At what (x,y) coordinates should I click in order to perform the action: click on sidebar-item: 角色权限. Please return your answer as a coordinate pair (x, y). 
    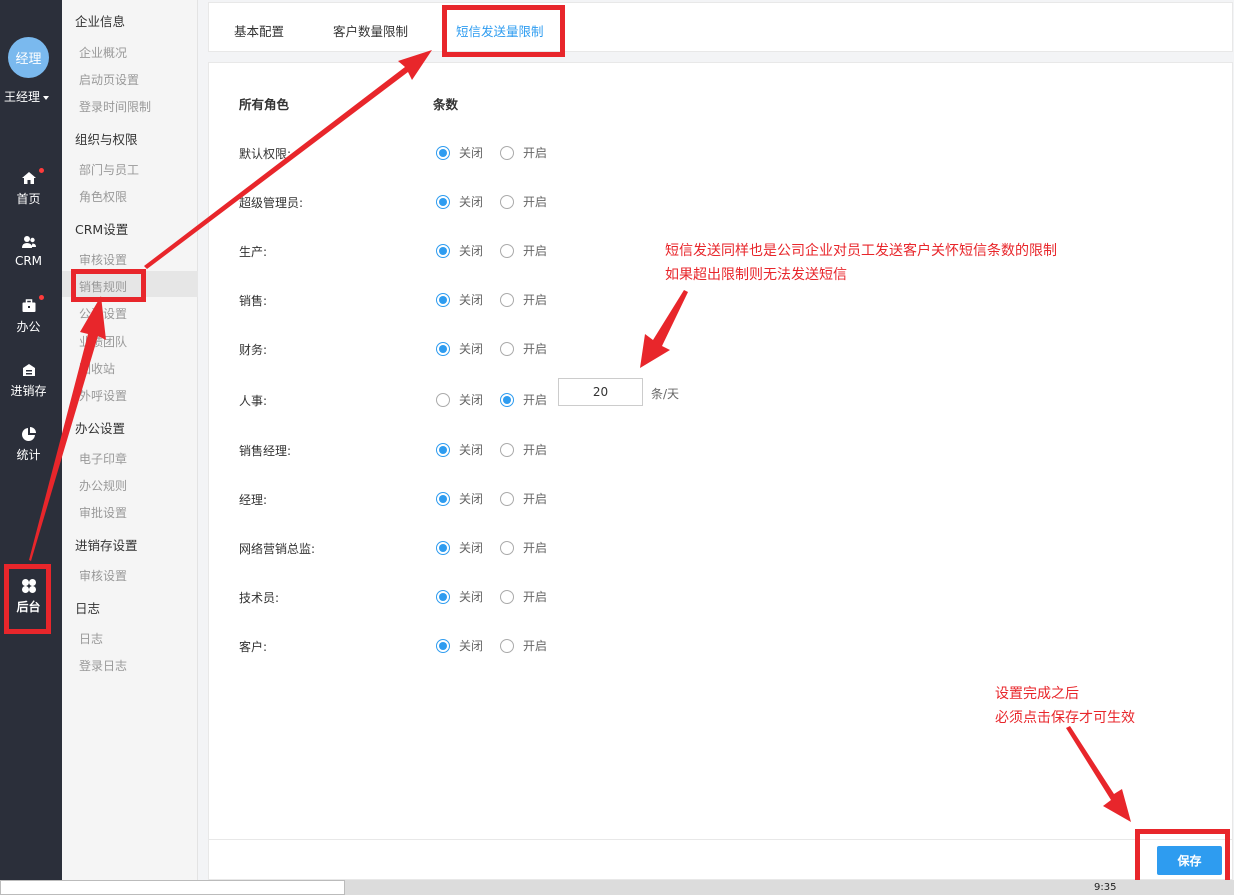
    Looking at the image, I should click on (103, 196).